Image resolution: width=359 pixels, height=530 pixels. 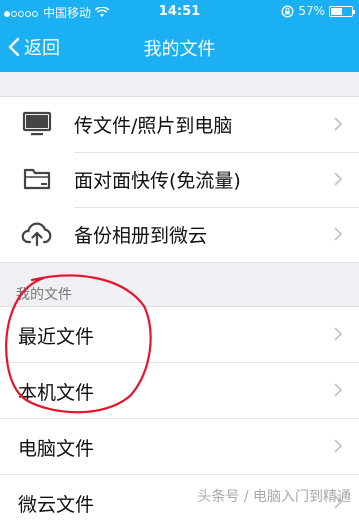 What do you see at coordinates (157, 181) in the screenshot?
I see `action-label: 面对面快传(免流量)` at bounding box center [157, 181].